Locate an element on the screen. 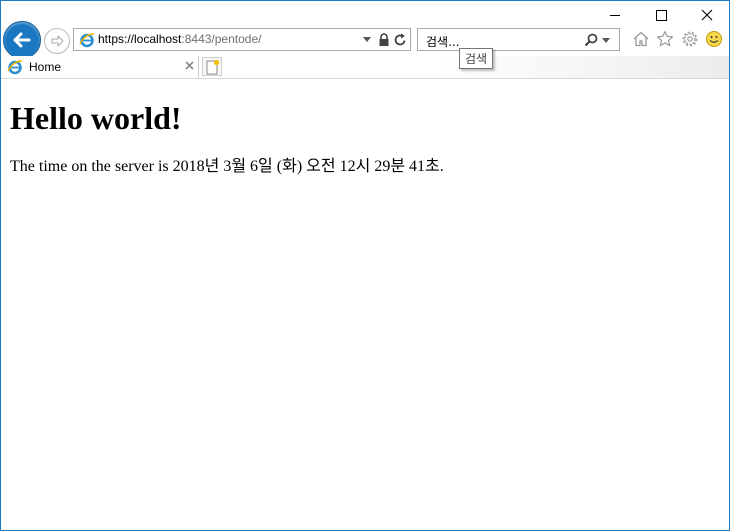 The height and width of the screenshot is (531, 730). refresh-icon is located at coordinates (400, 40).